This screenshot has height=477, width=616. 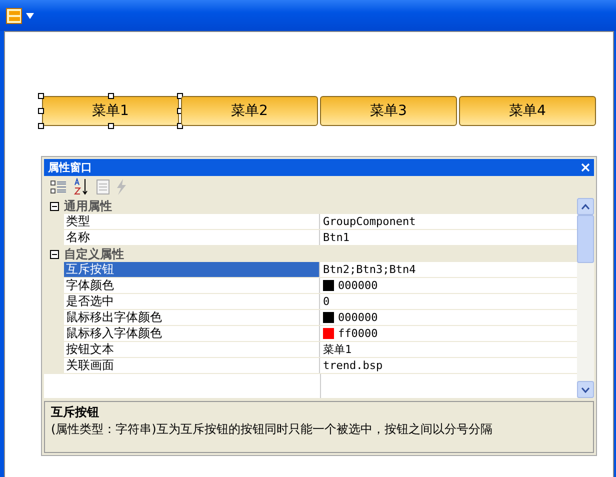 What do you see at coordinates (585, 167) in the screenshot?
I see `close-icon` at bounding box center [585, 167].